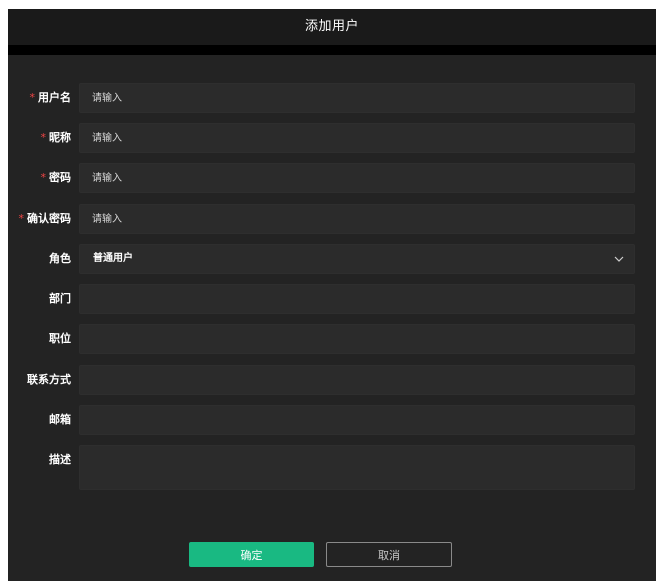 The image size is (656, 581). What do you see at coordinates (60, 459) in the screenshot?
I see `description-label: 描述` at bounding box center [60, 459].